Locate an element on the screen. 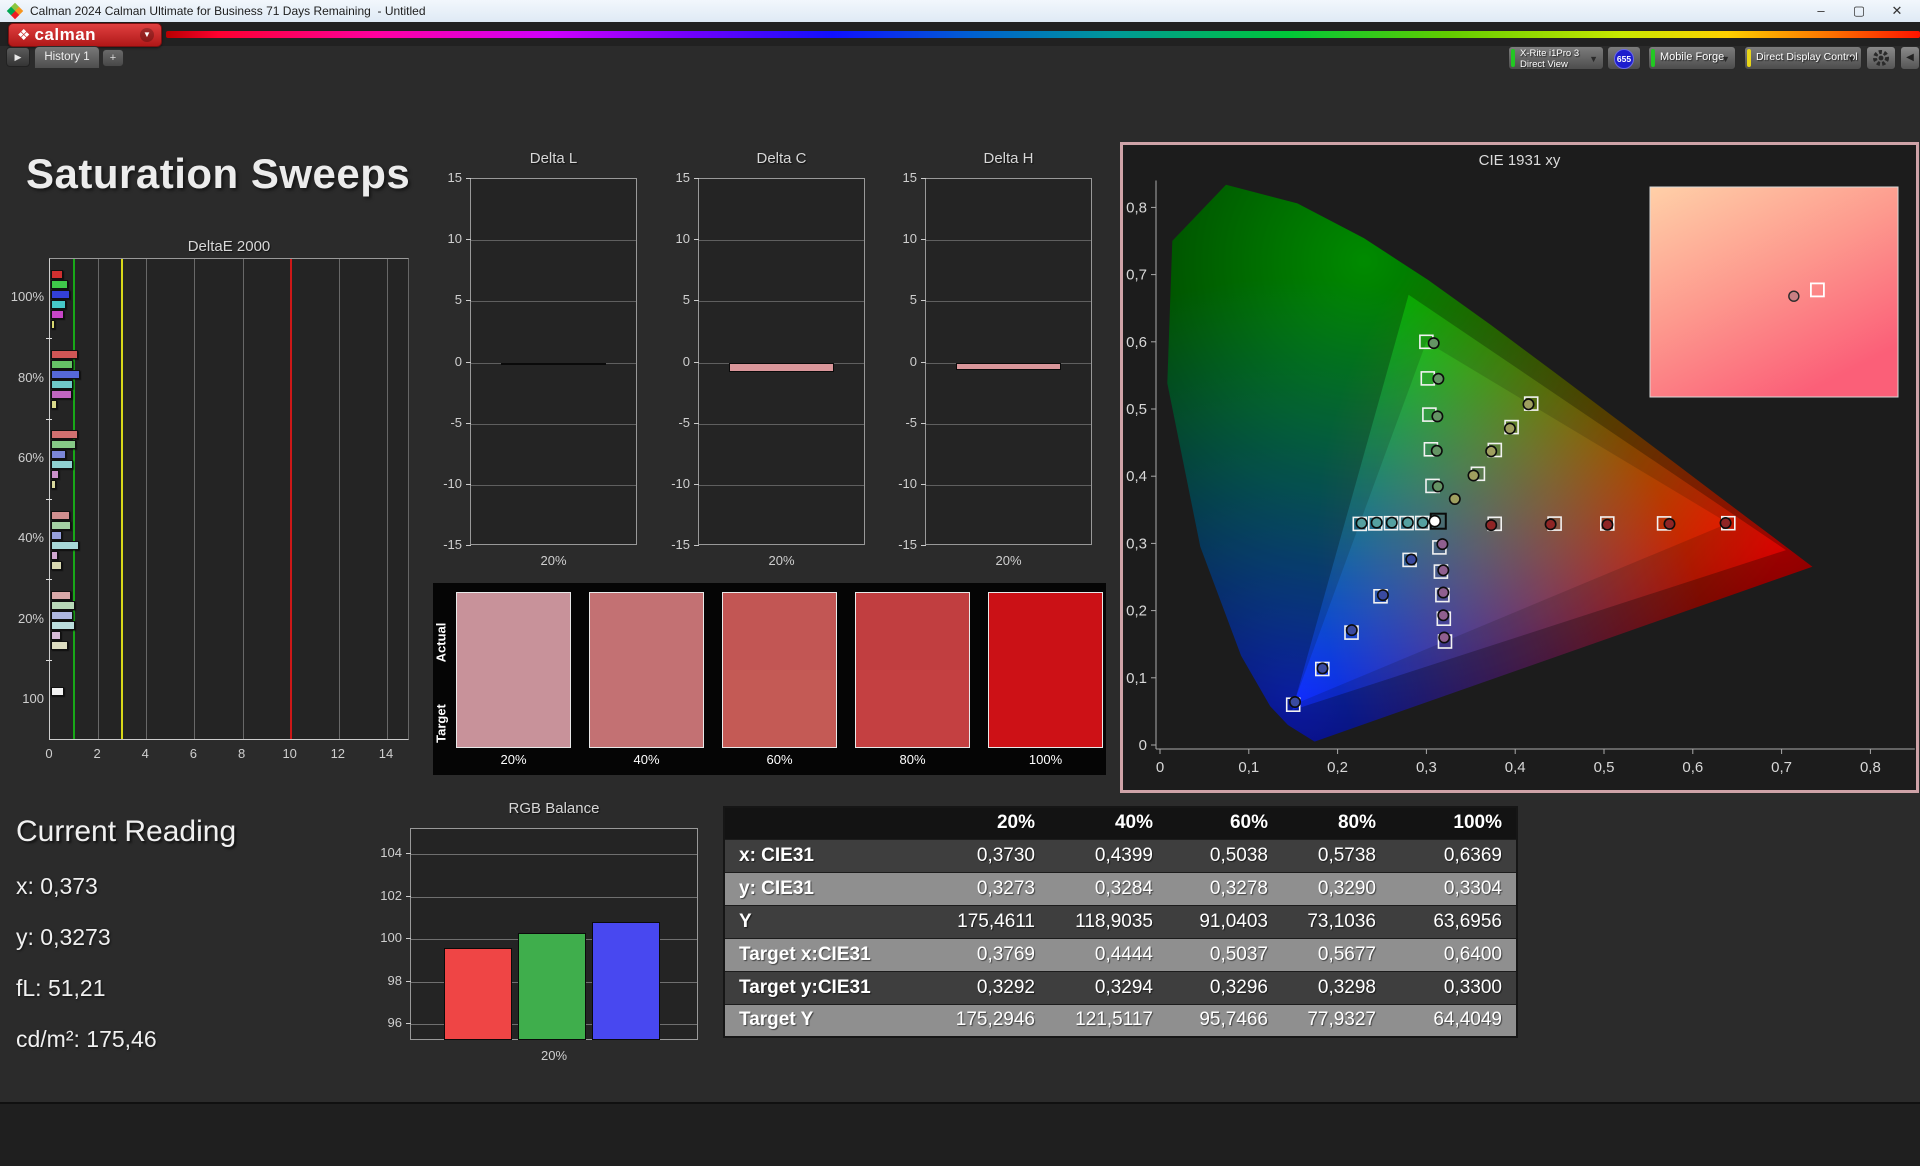  measured-marker-yellow is located at coordinates (1528, 404).